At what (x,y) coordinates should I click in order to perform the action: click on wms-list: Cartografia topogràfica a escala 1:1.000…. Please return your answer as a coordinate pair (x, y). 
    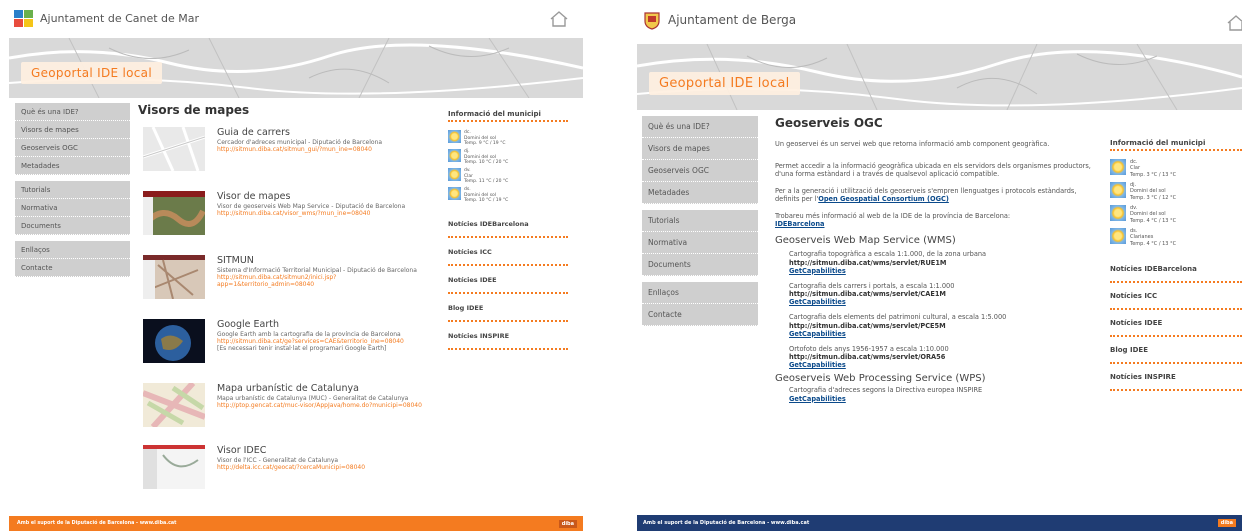
    Looking at the image, I should click on (934, 309).